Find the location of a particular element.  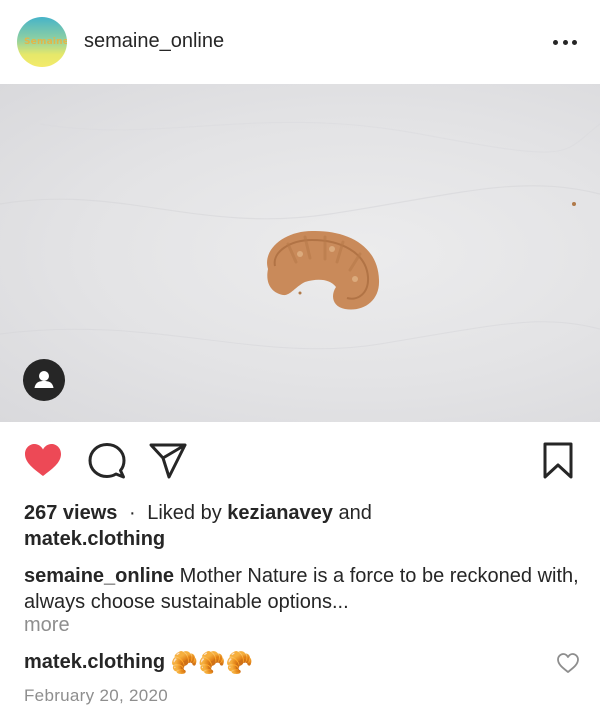

comment-item: matek.clothing 🥐🥐🥐 is located at coordinates (284, 662).